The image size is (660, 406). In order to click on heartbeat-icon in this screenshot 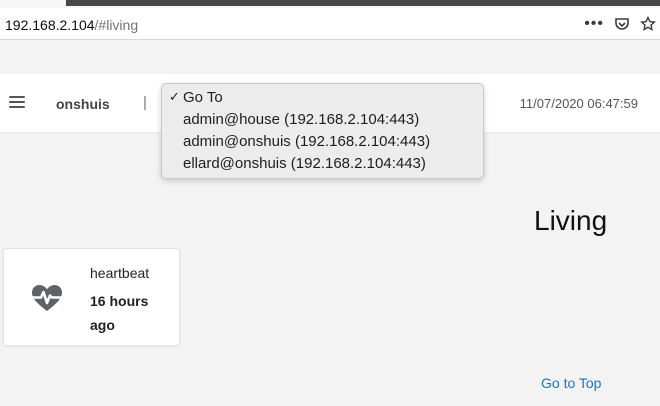, I will do `click(47, 300)`.